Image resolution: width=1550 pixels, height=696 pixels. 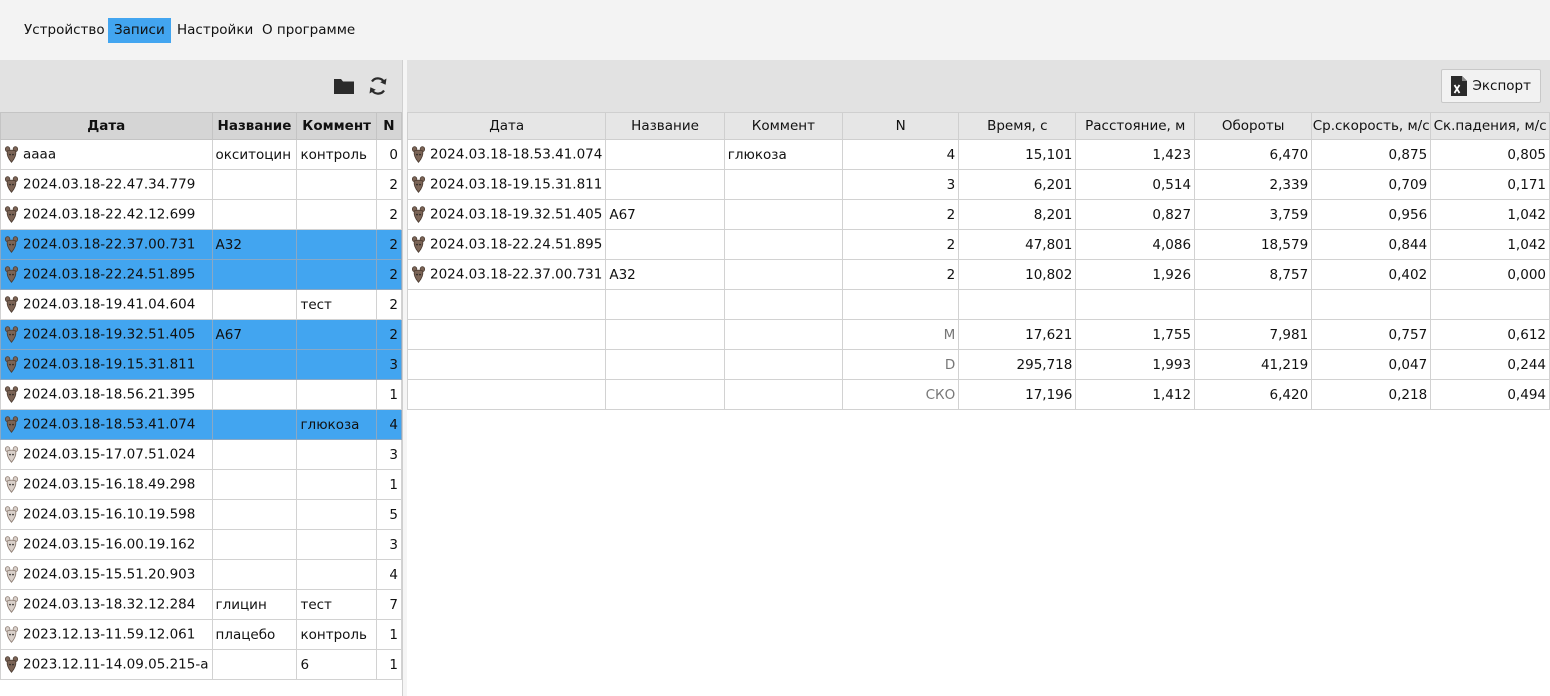 What do you see at coordinates (254, 244) in the screenshot?
I see `record-name: А32` at bounding box center [254, 244].